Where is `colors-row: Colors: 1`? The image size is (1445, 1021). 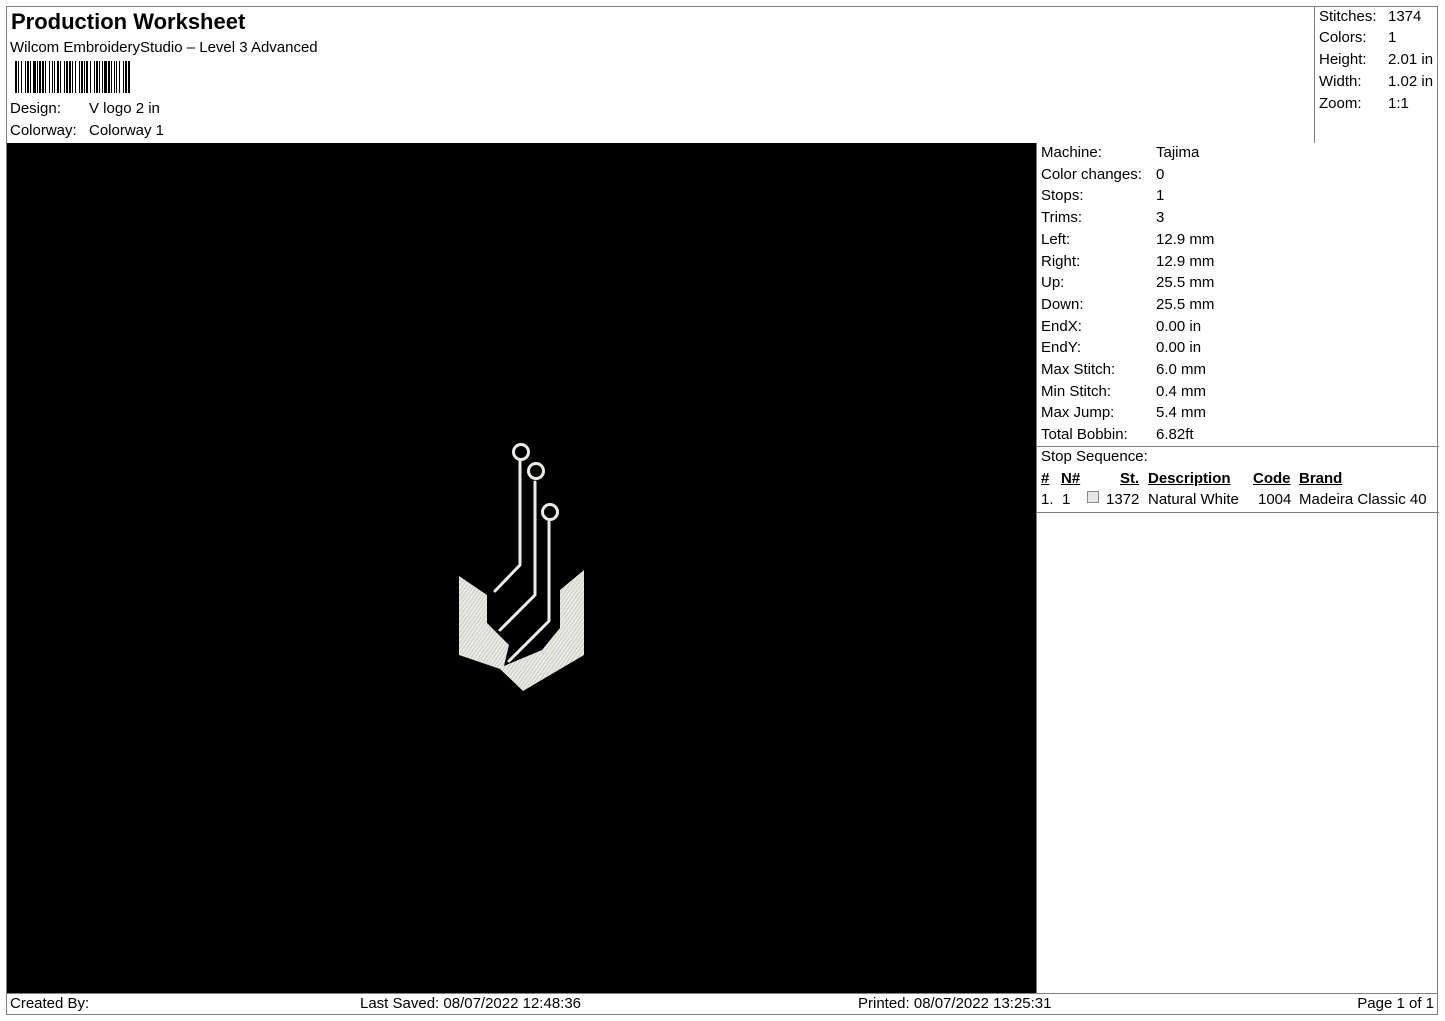 colors-row: Colors: 1 is located at coordinates (1357, 37).